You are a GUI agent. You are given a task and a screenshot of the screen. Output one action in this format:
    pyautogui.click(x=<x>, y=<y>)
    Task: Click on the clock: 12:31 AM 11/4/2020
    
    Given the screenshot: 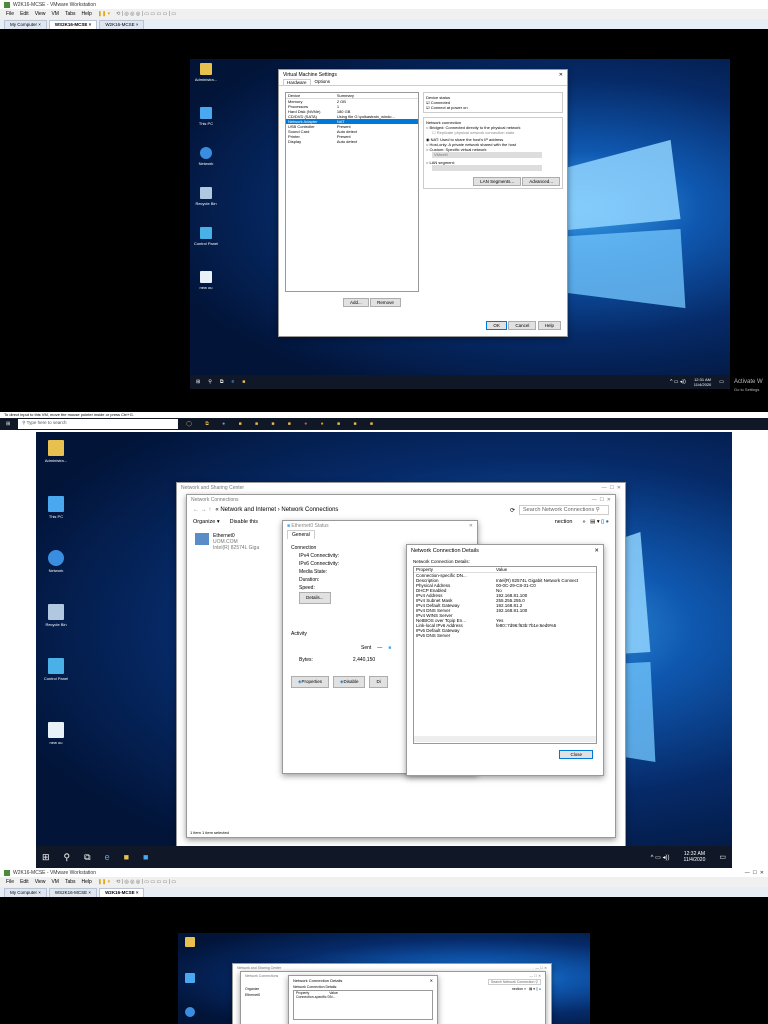 What is the action you would take?
    pyautogui.click(x=703, y=382)
    